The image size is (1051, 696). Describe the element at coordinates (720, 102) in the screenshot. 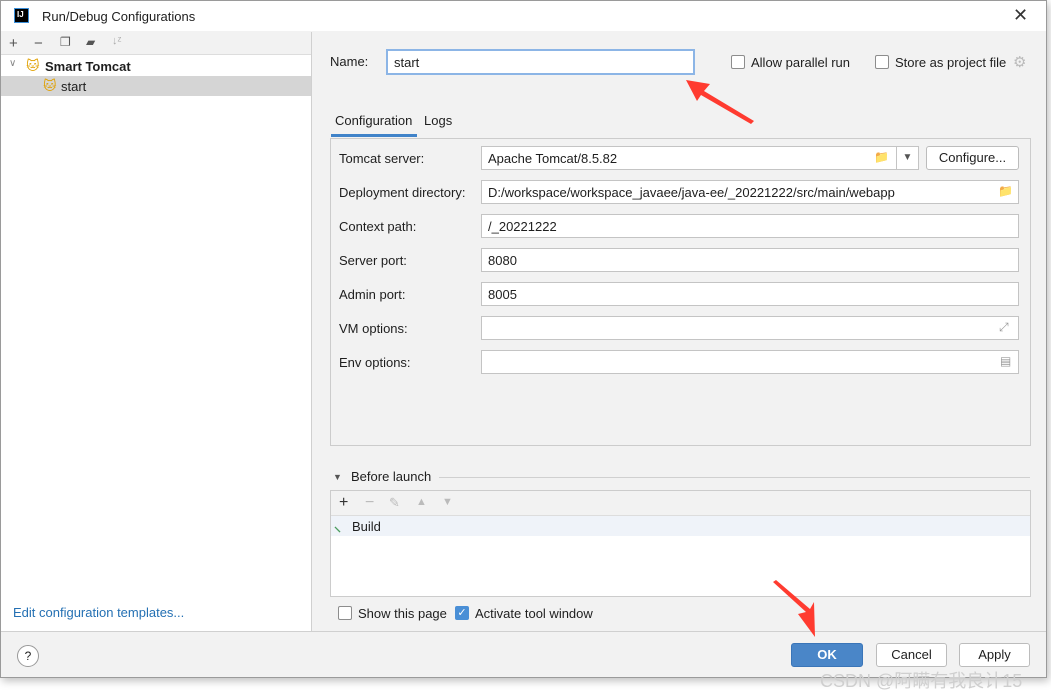

I see `red-arrow-name` at that location.